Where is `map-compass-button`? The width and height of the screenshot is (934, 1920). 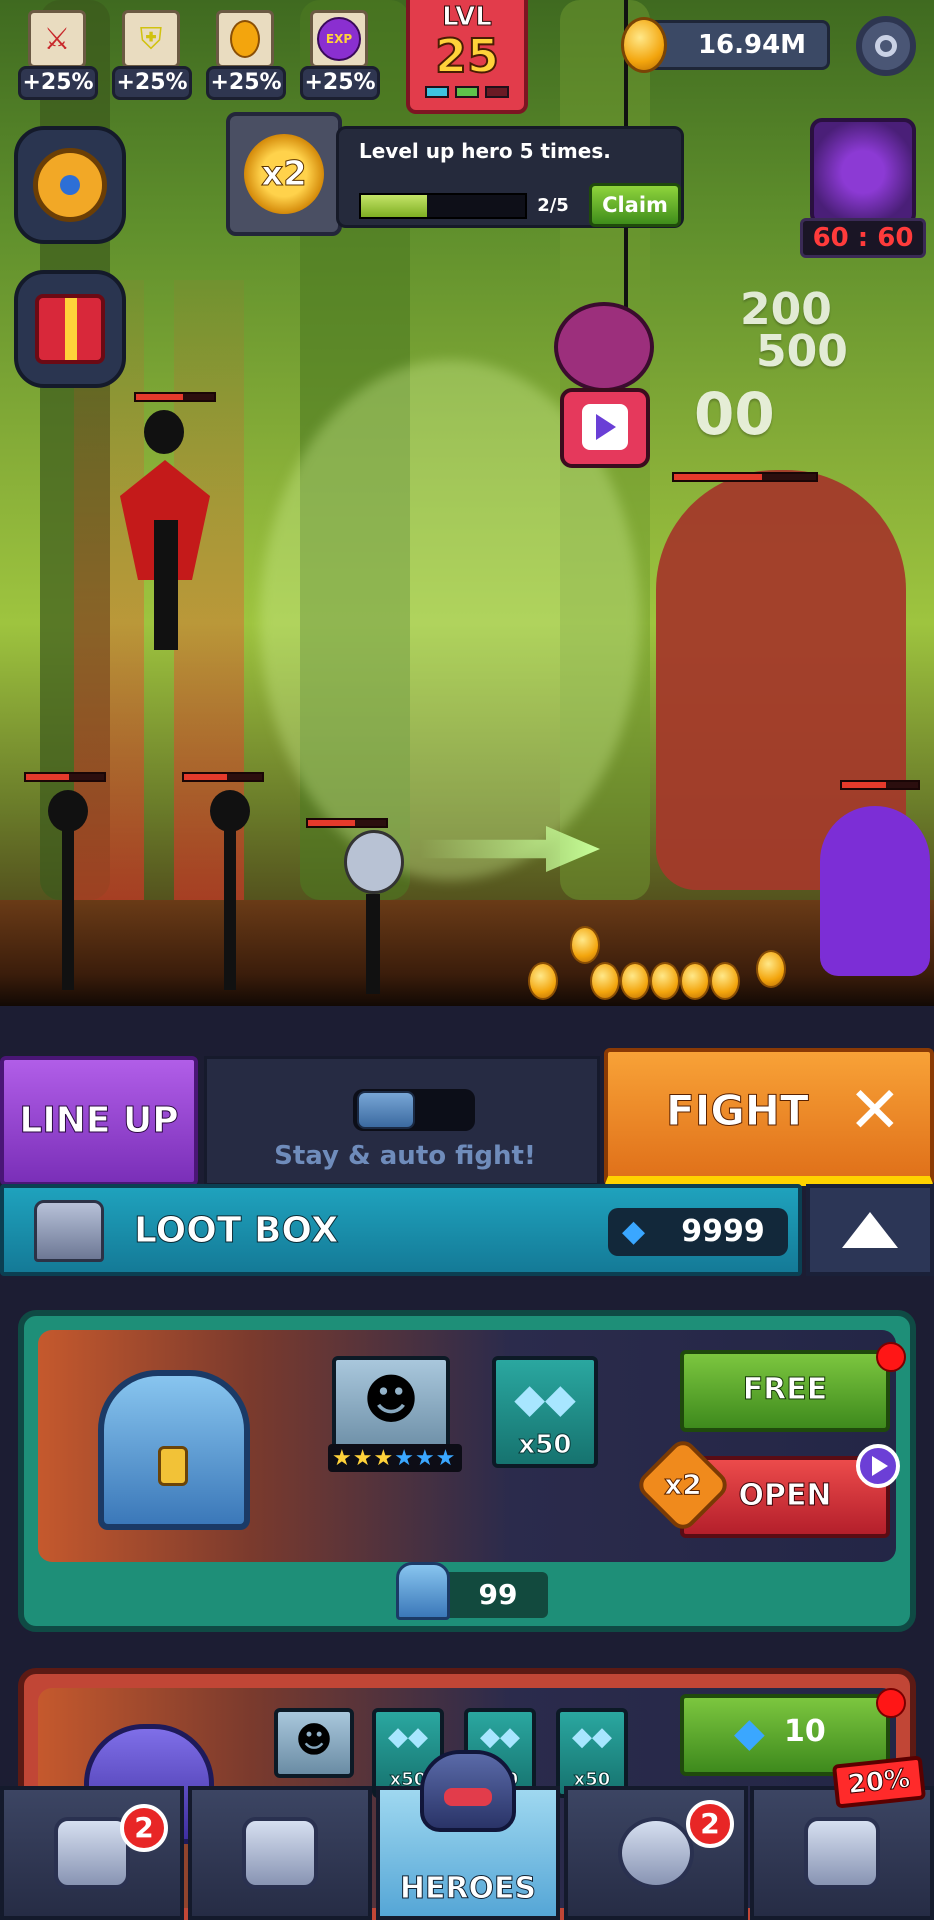 map-compass-button is located at coordinates (70, 185).